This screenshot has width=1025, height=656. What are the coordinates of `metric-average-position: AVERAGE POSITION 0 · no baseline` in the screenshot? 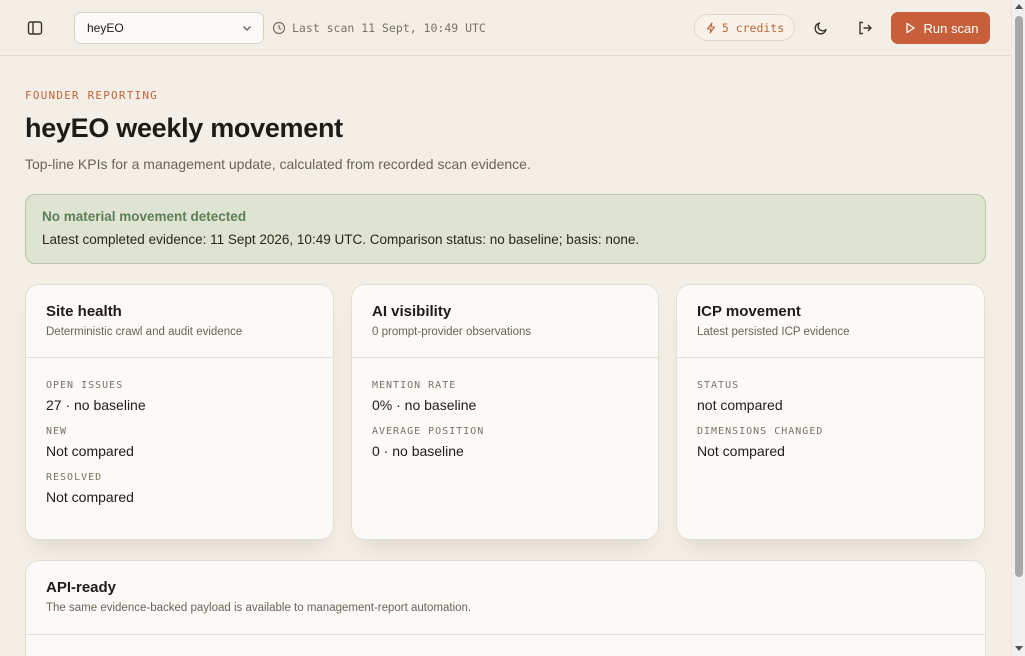 It's located at (505, 442).